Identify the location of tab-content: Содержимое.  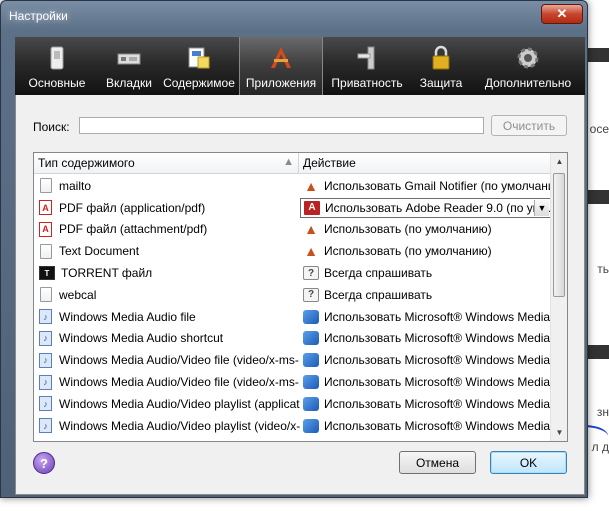
(199, 66).